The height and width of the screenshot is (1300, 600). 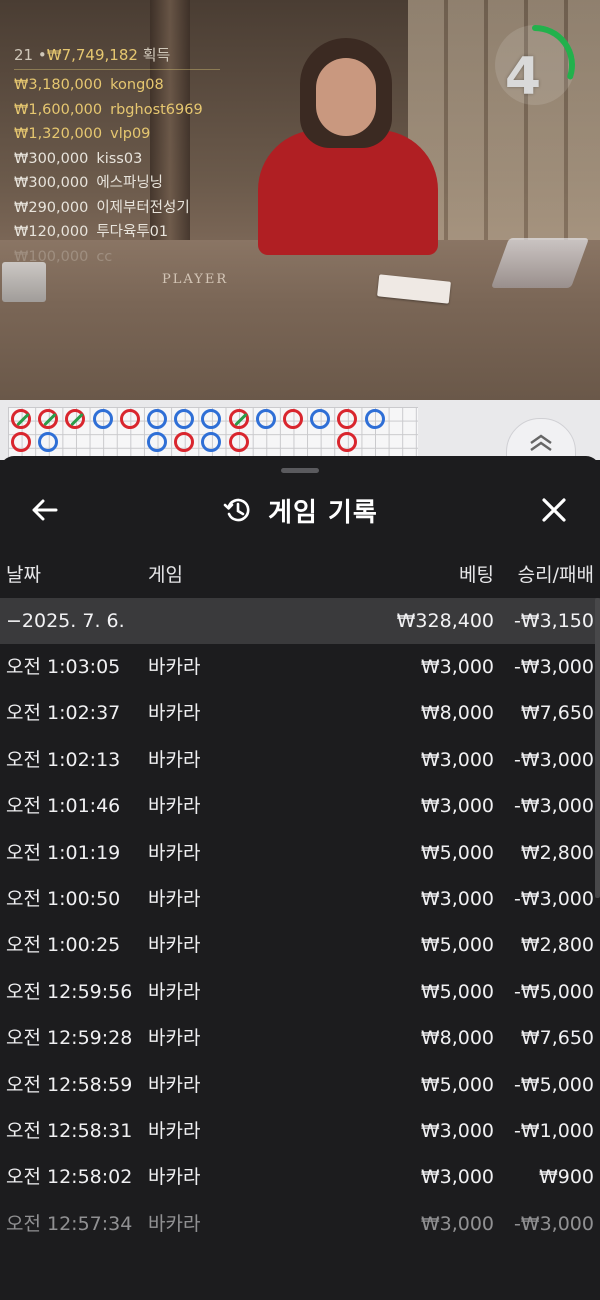 I want to click on history-row: 오전 12:58:02 바카라 ₩3,000 ₩900, so click(x=300, y=1177).